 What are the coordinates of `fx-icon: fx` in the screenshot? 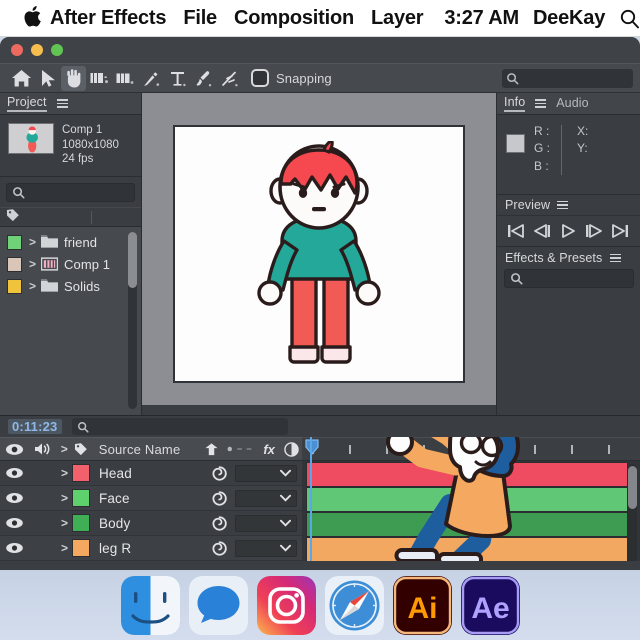 It's located at (269, 449).